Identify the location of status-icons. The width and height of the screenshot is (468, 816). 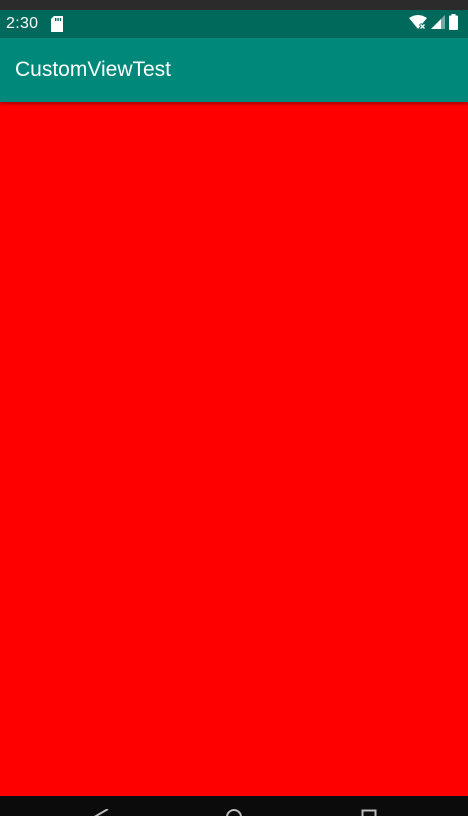
(433, 24).